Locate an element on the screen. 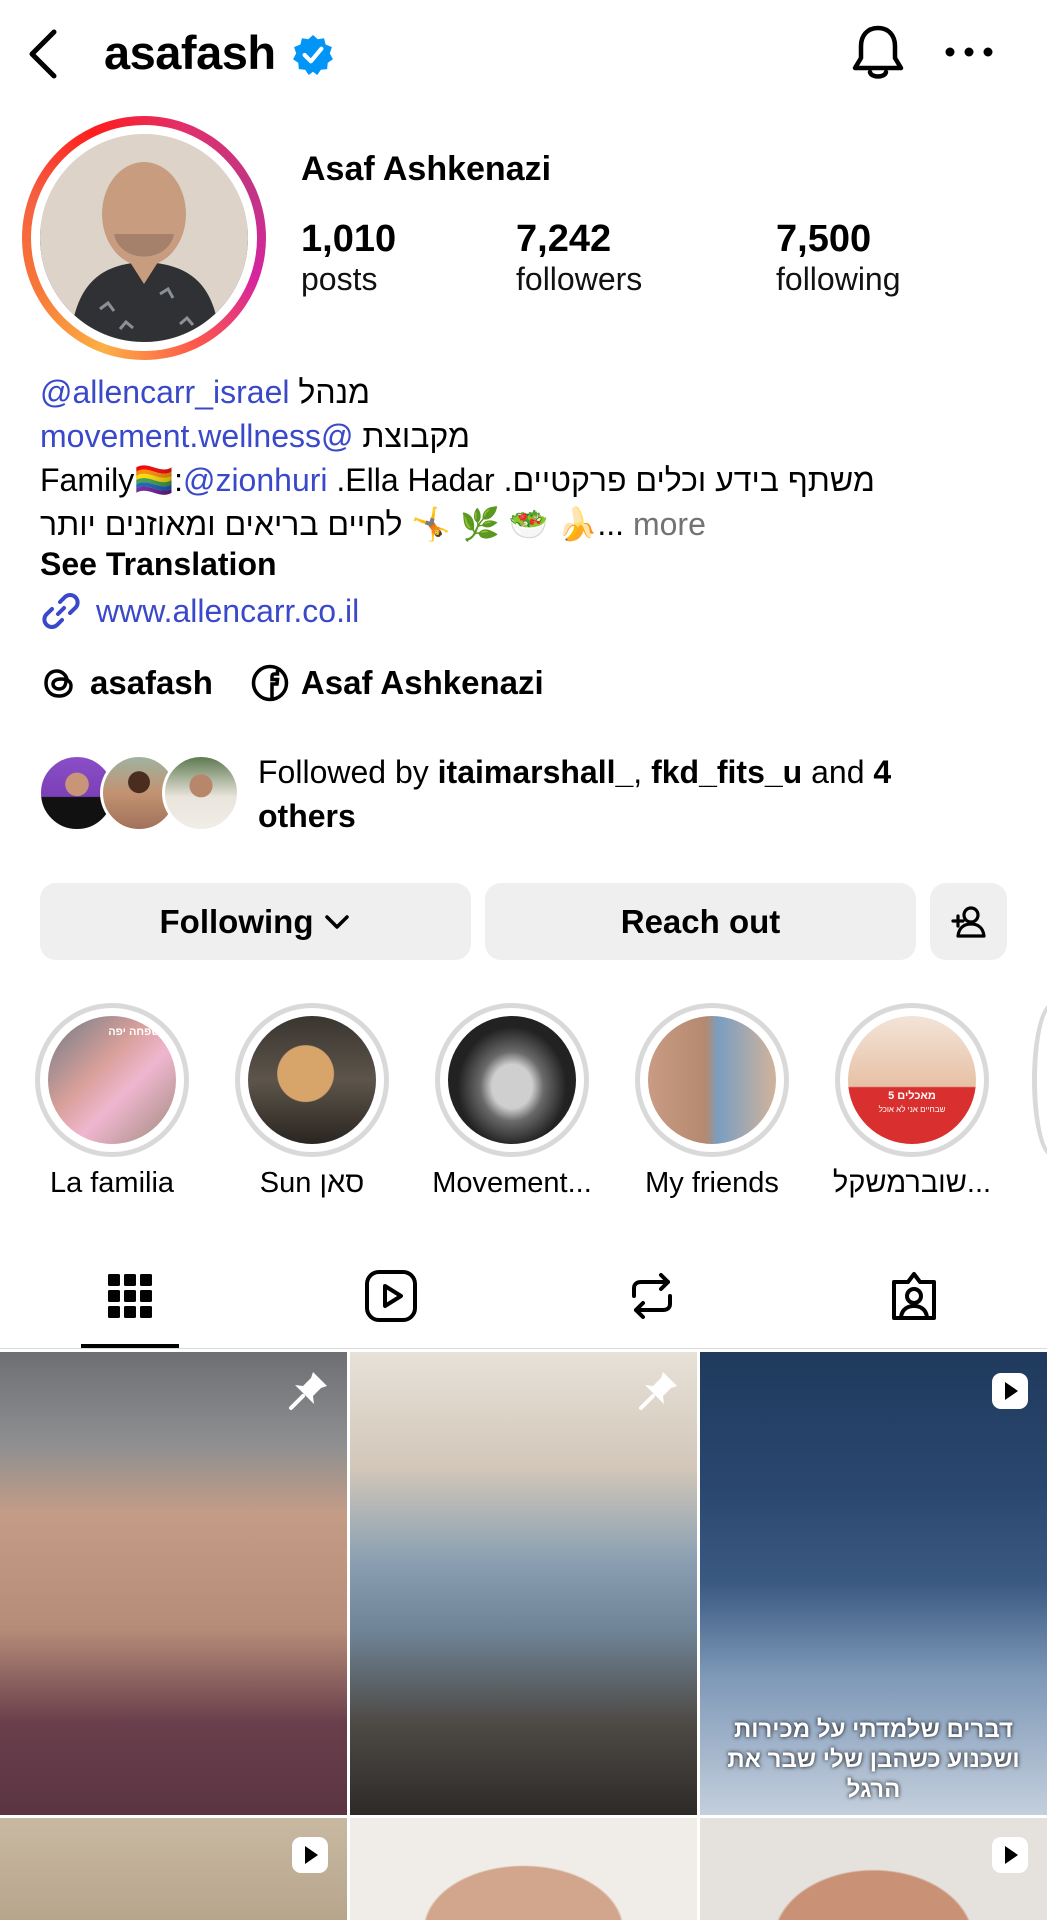 The width and height of the screenshot is (1047, 1920). profile-avatar is located at coordinates (144, 238).